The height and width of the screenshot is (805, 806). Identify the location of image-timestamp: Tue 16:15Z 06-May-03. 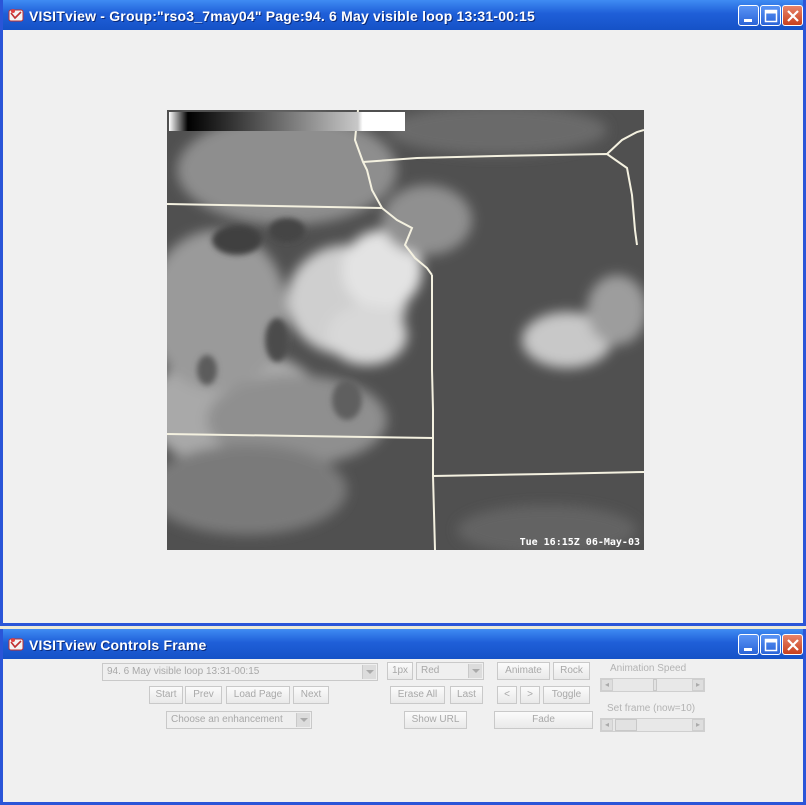
(579, 542).